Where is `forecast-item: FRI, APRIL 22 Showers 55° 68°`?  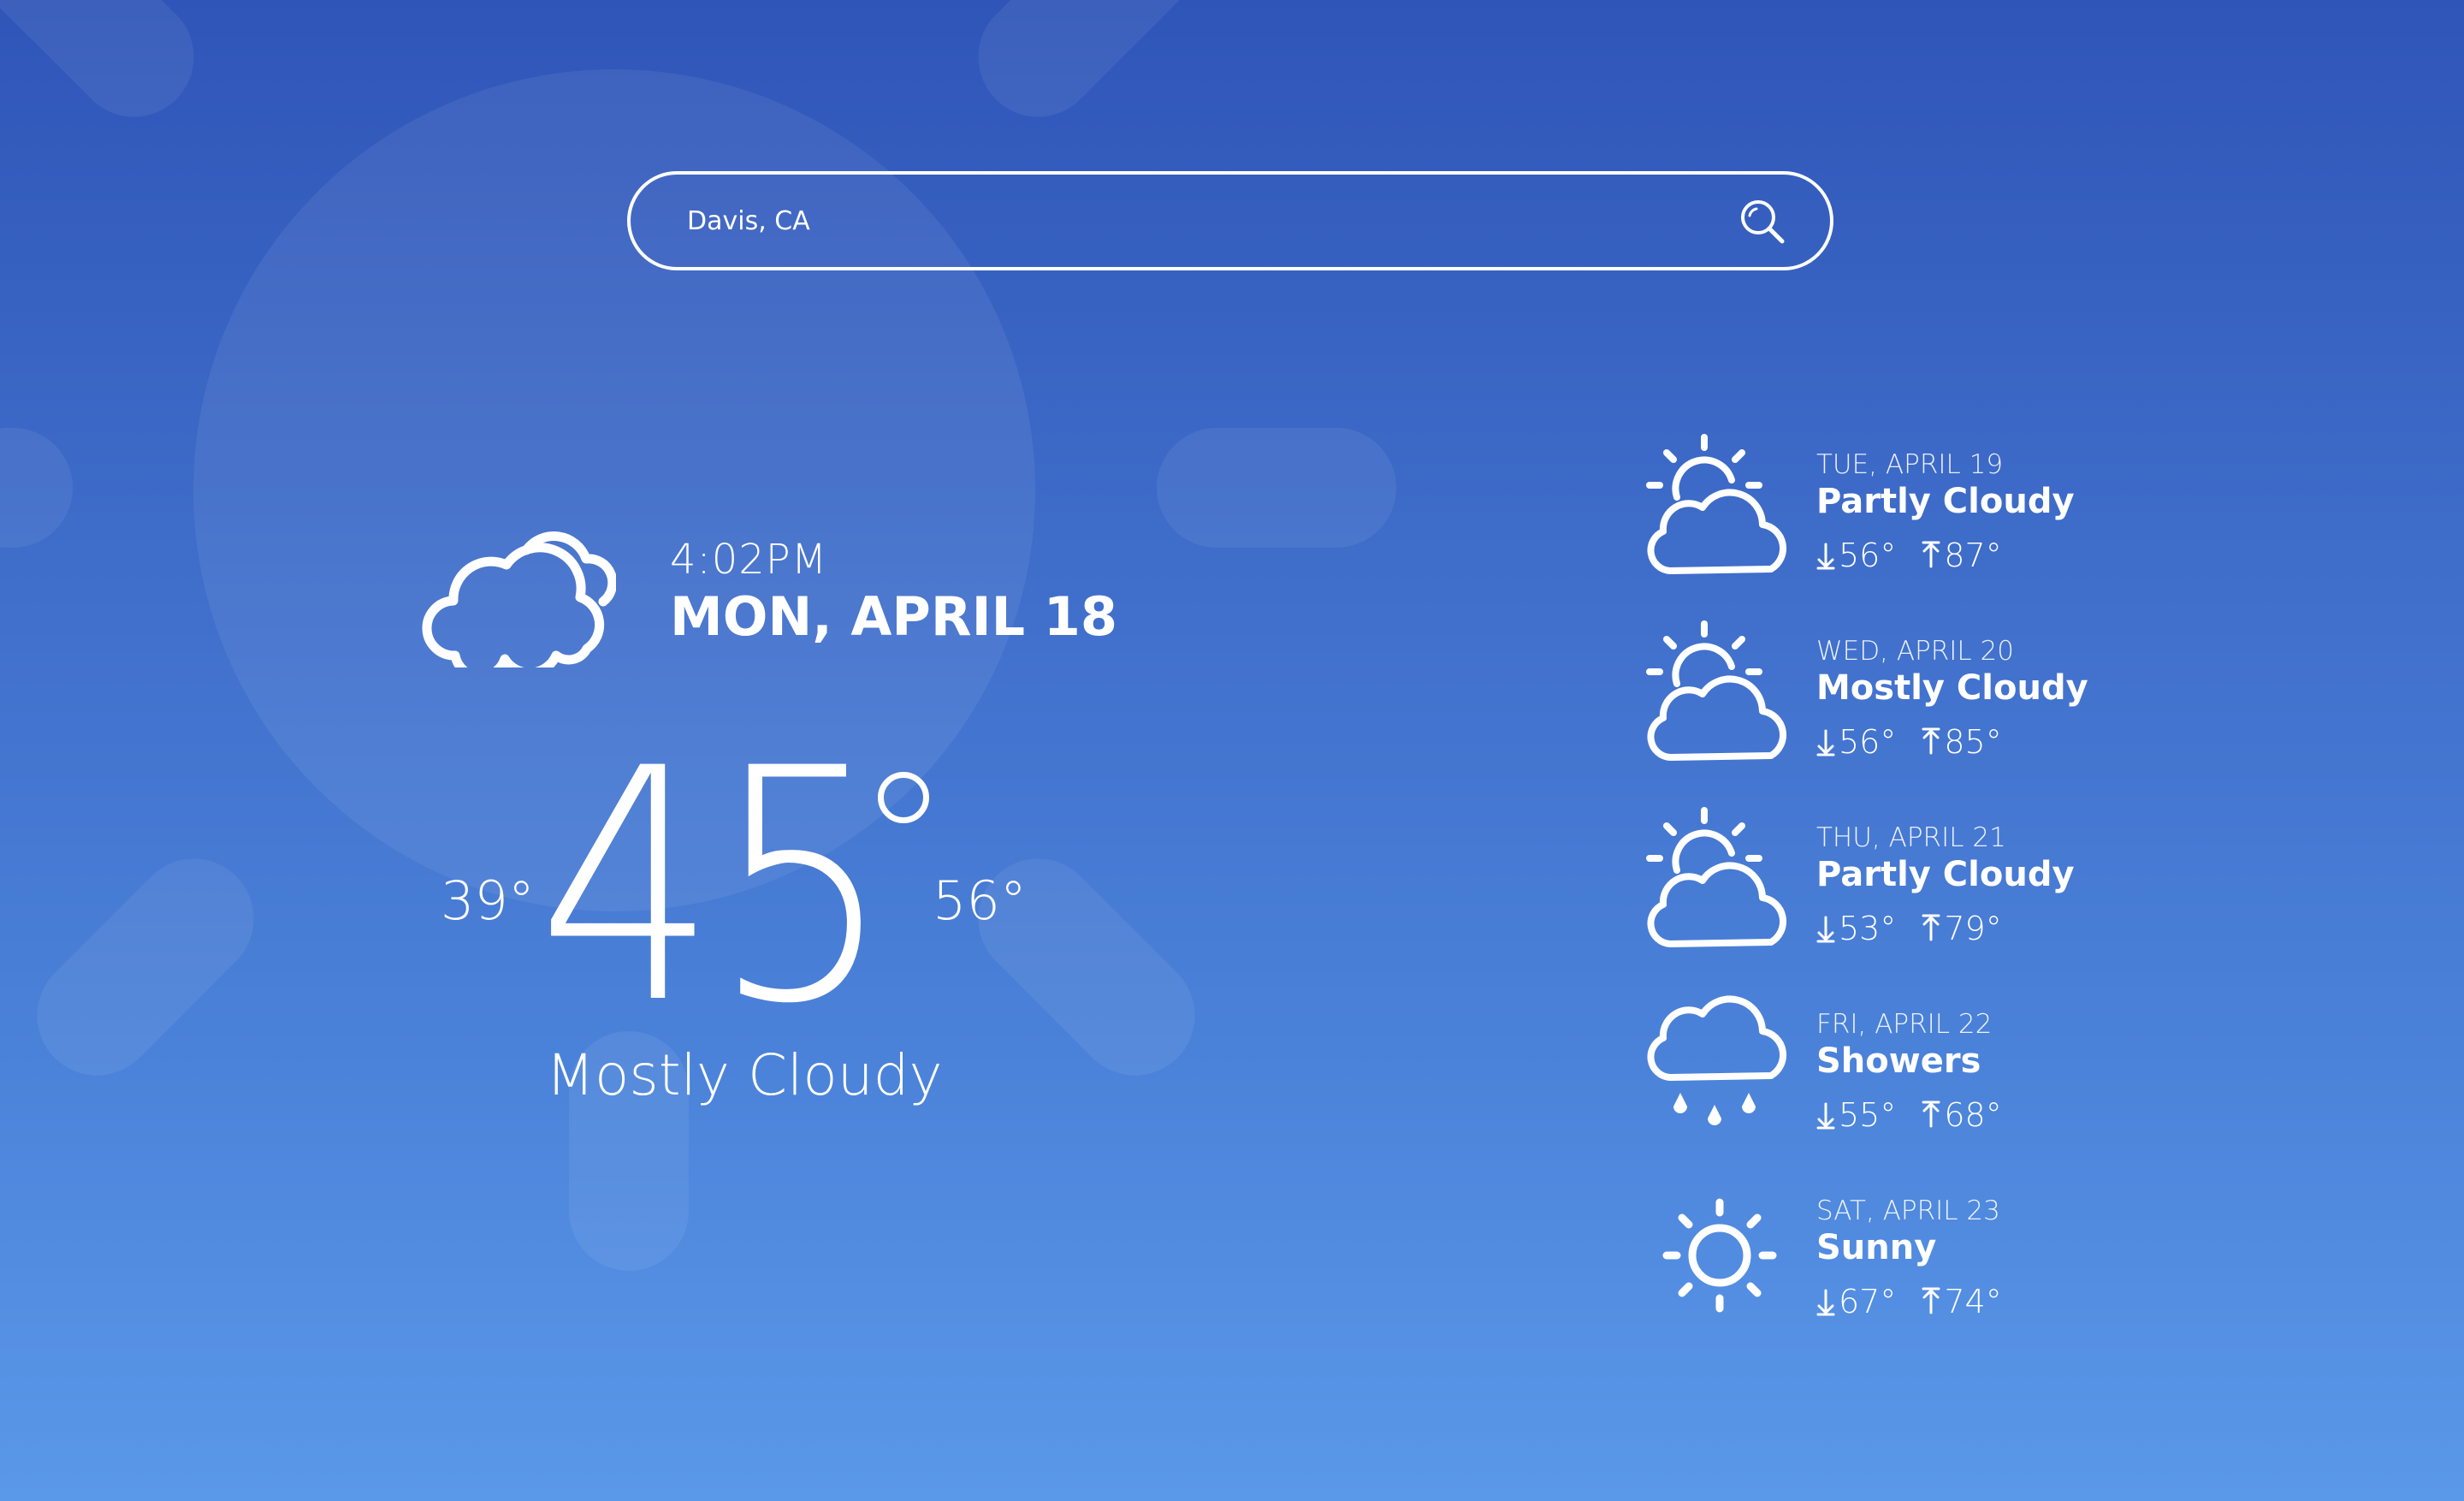
forecast-item: FRI, APRIL 22 Showers 55° 68° is located at coordinates (1942, 1073).